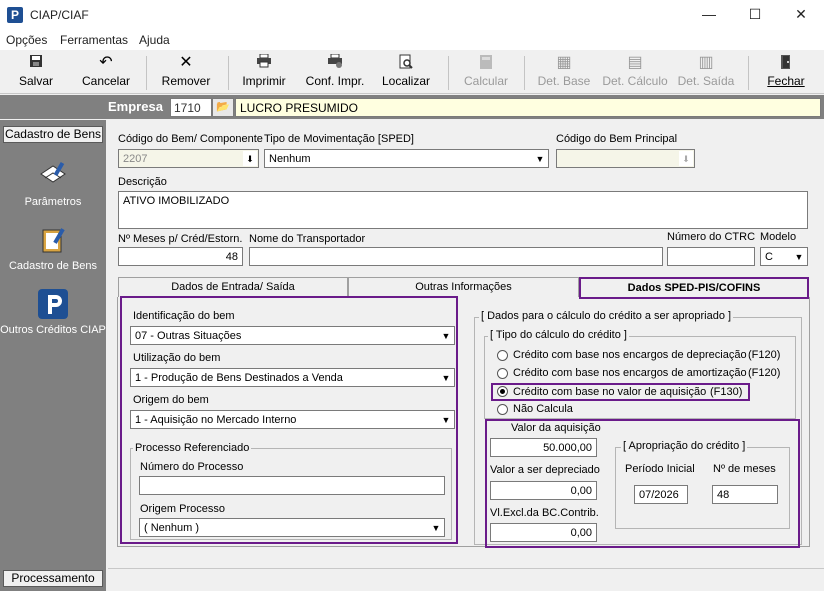  Describe the element at coordinates (191, 107) in the screenshot. I see `empresa-code-field: 1710` at that location.